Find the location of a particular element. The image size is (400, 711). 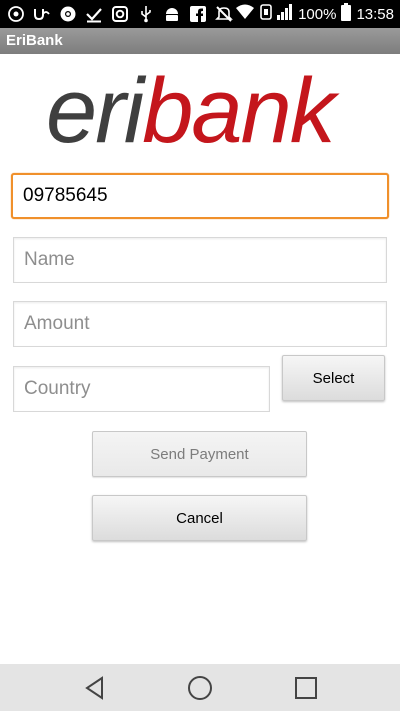

back-icon is located at coordinates (95, 688).